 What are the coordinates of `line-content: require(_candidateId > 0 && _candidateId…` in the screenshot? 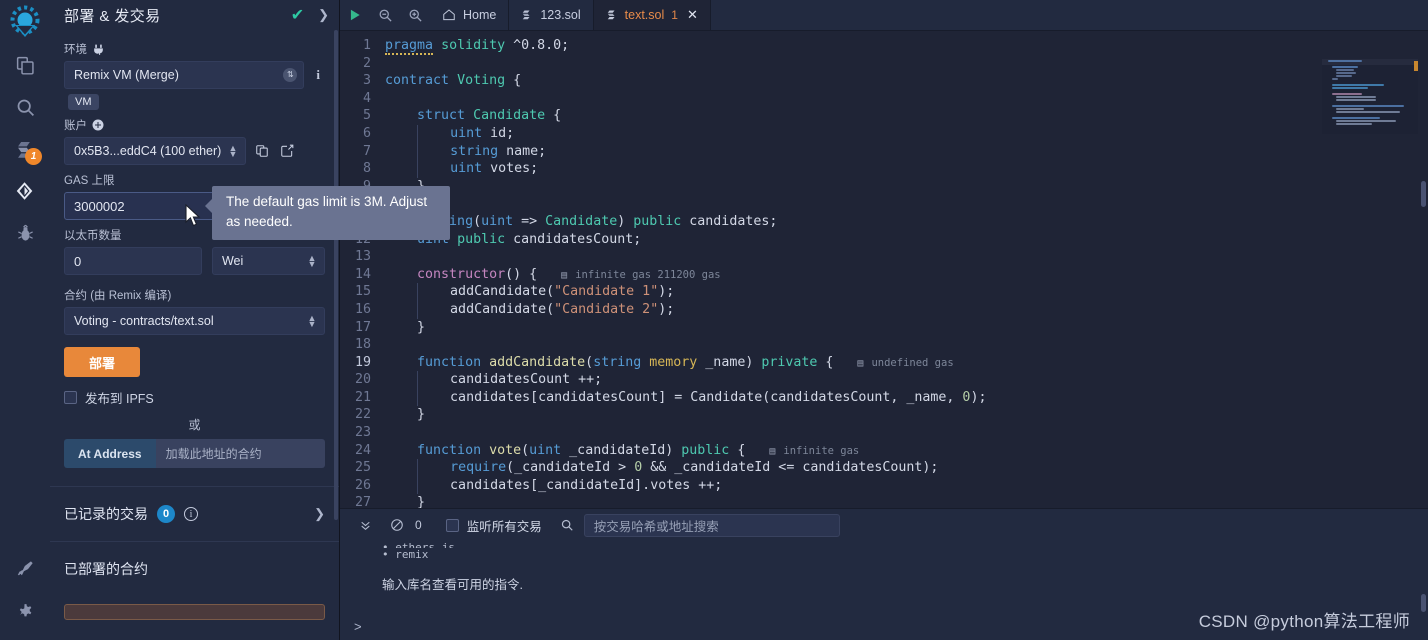 It's located at (906, 468).